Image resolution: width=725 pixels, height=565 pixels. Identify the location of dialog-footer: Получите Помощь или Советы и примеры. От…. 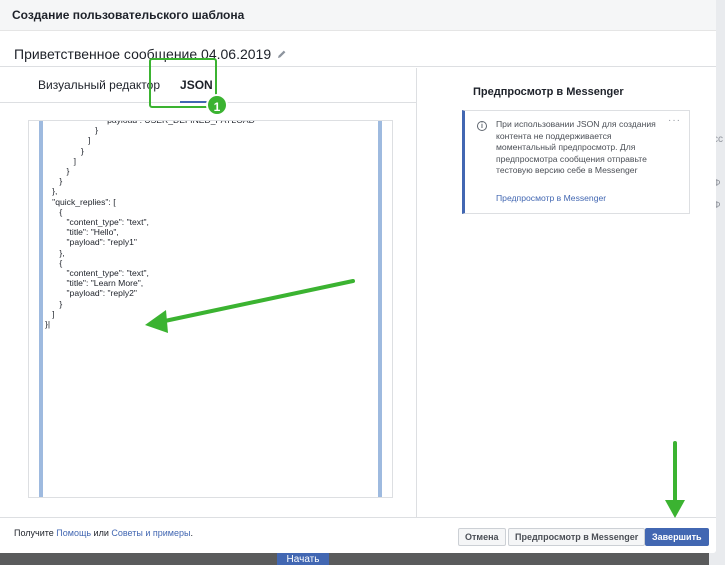
(358, 535).